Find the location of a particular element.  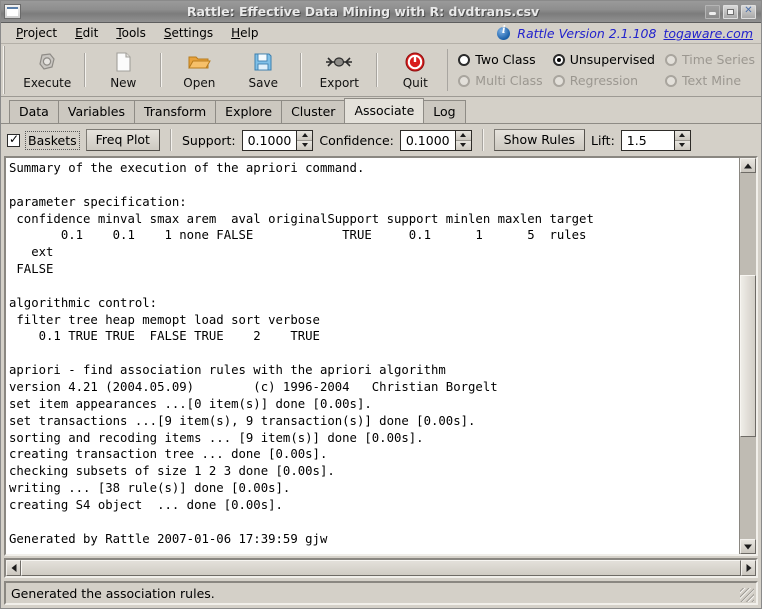

open-folder-icon is located at coordinates (199, 62).